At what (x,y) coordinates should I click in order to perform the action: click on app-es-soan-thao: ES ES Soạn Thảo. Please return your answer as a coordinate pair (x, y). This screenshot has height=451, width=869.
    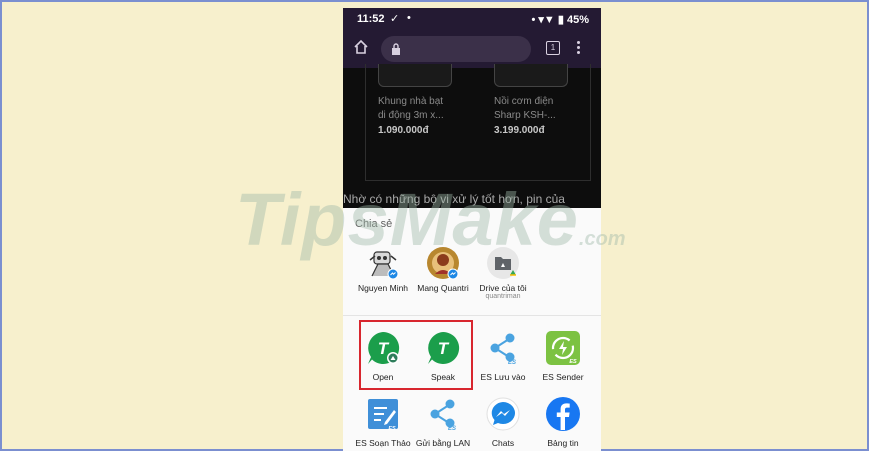
    Looking at the image, I should click on (383, 422).